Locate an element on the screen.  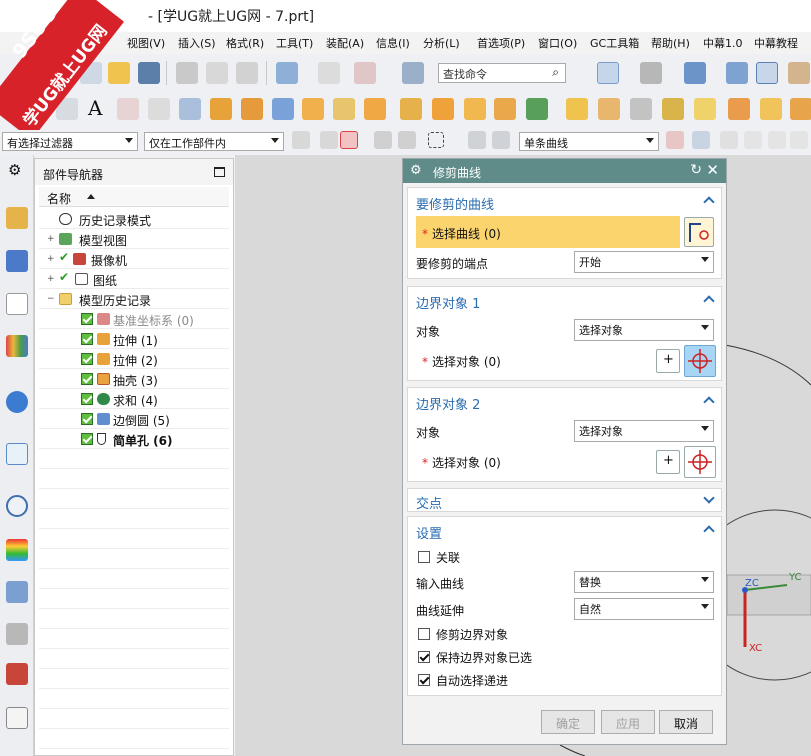
follow-fillet-icon is located at coordinates (701, 140).